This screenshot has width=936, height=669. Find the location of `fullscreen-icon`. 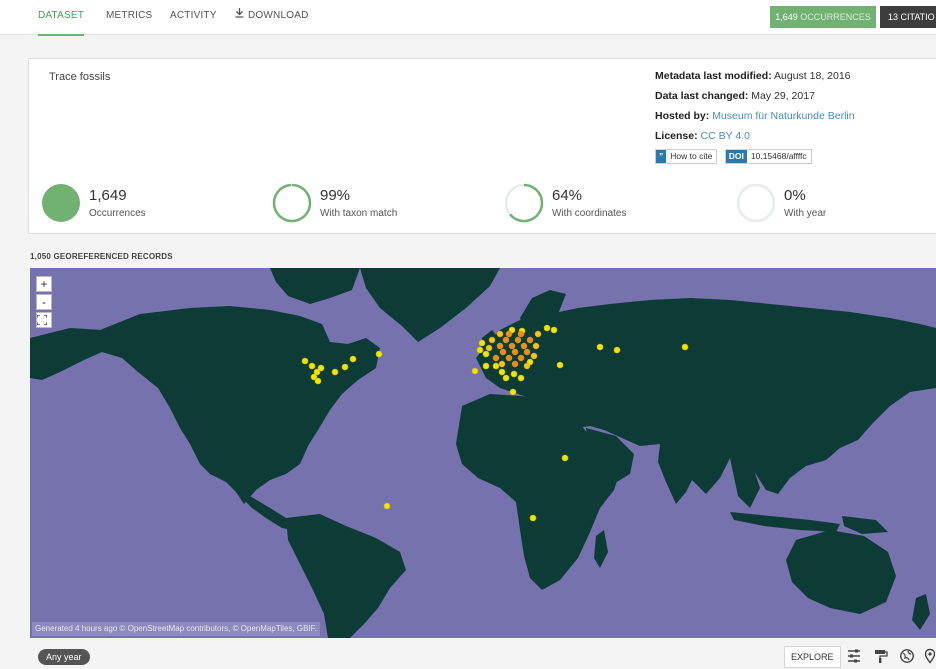

fullscreen-icon is located at coordinates (42, 320).